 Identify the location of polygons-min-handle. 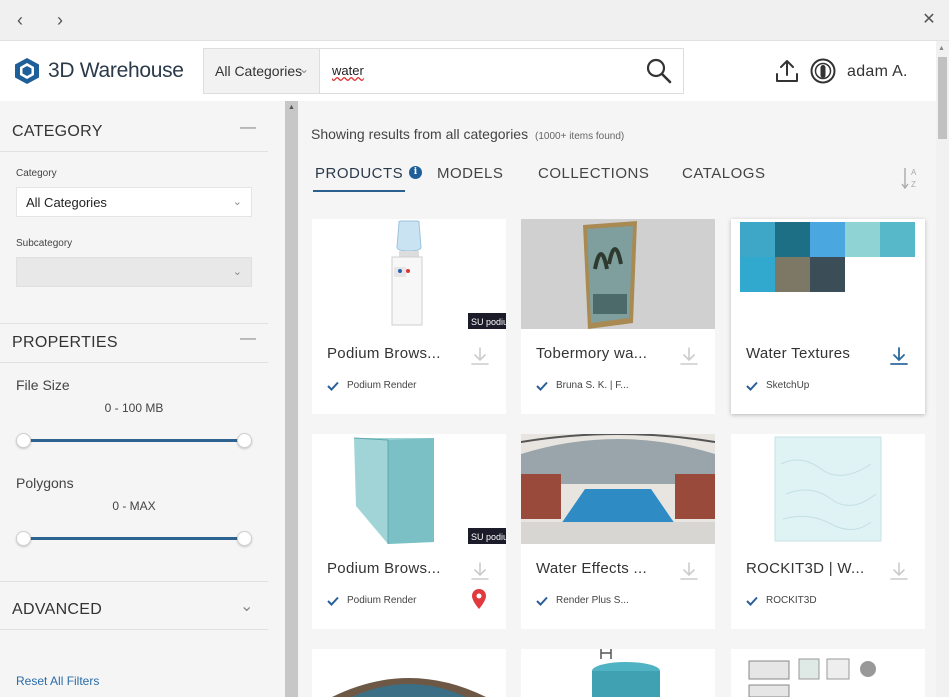
(23, 538).